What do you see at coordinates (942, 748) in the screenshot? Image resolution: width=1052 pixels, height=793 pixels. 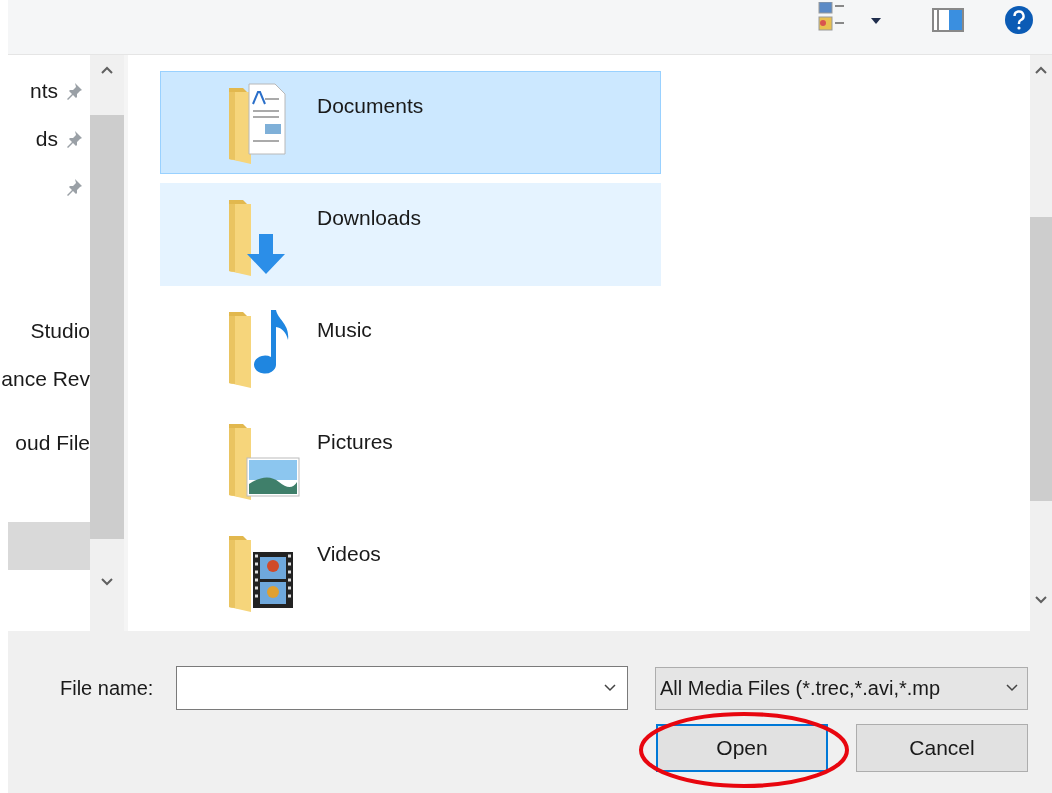 I see `cancel-button: Cancel` at bounding box center [942, 748].